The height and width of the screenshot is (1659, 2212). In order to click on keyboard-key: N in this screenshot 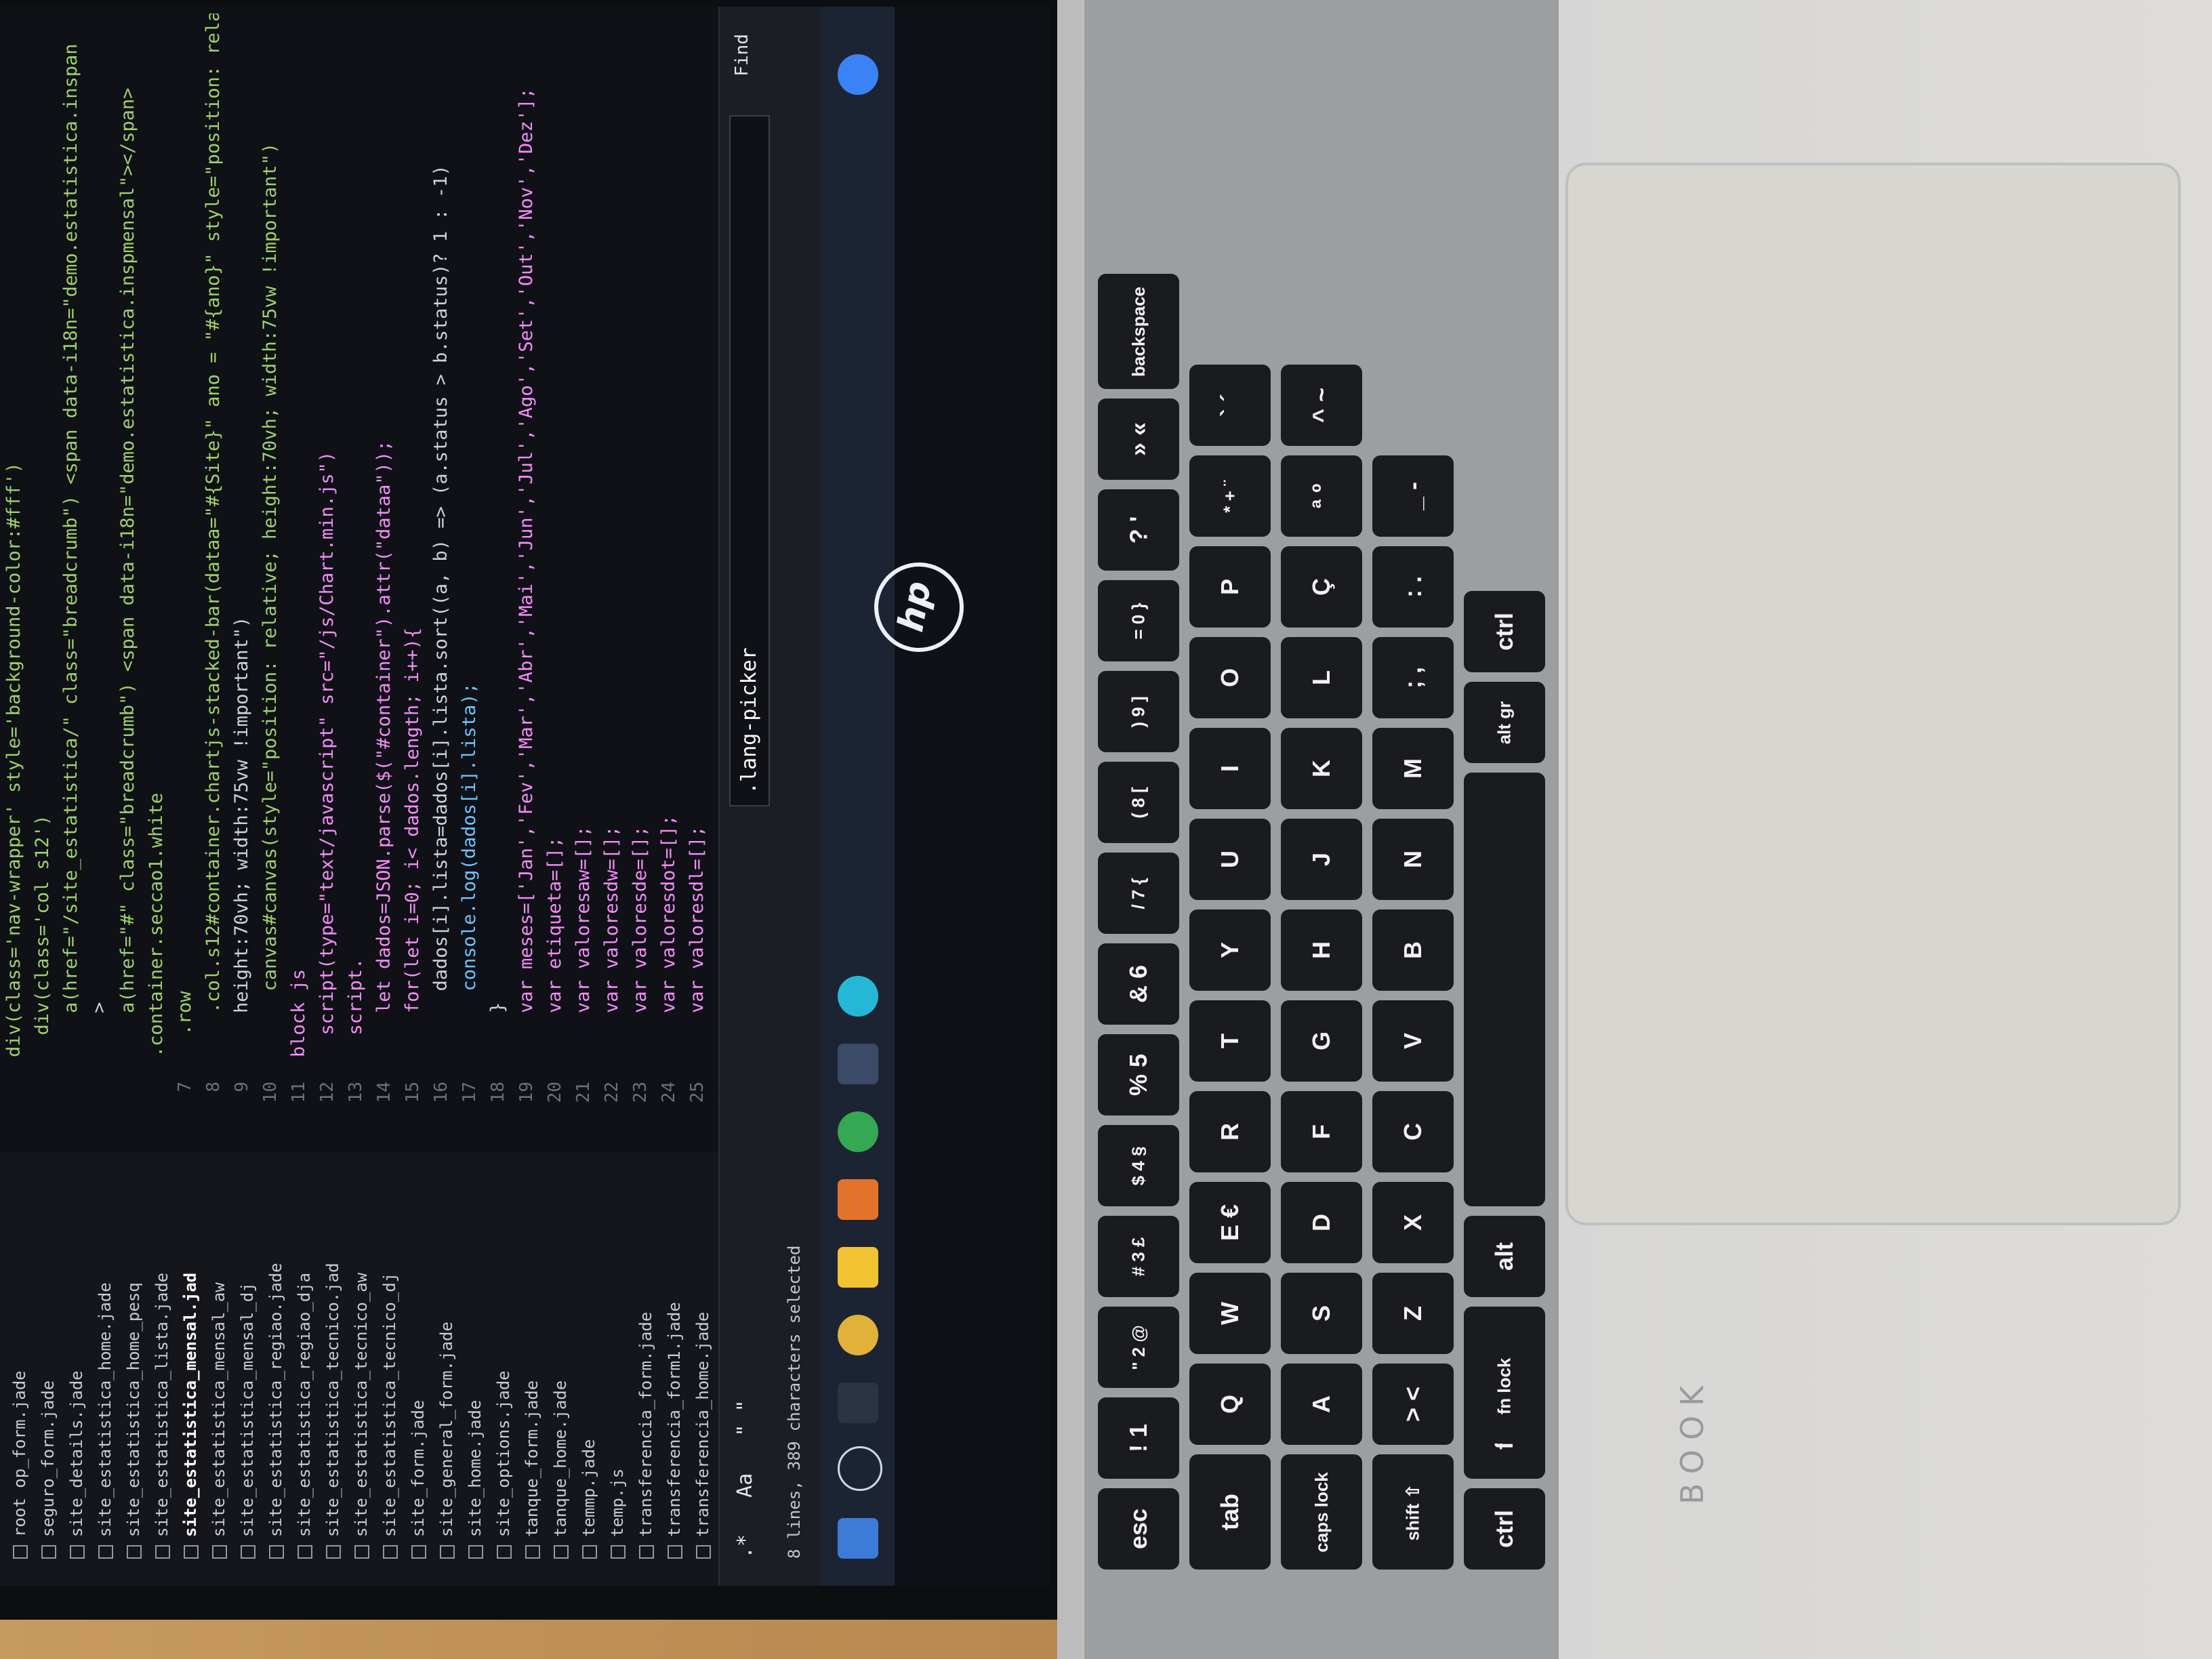, I will do `click(1413, 859)`.